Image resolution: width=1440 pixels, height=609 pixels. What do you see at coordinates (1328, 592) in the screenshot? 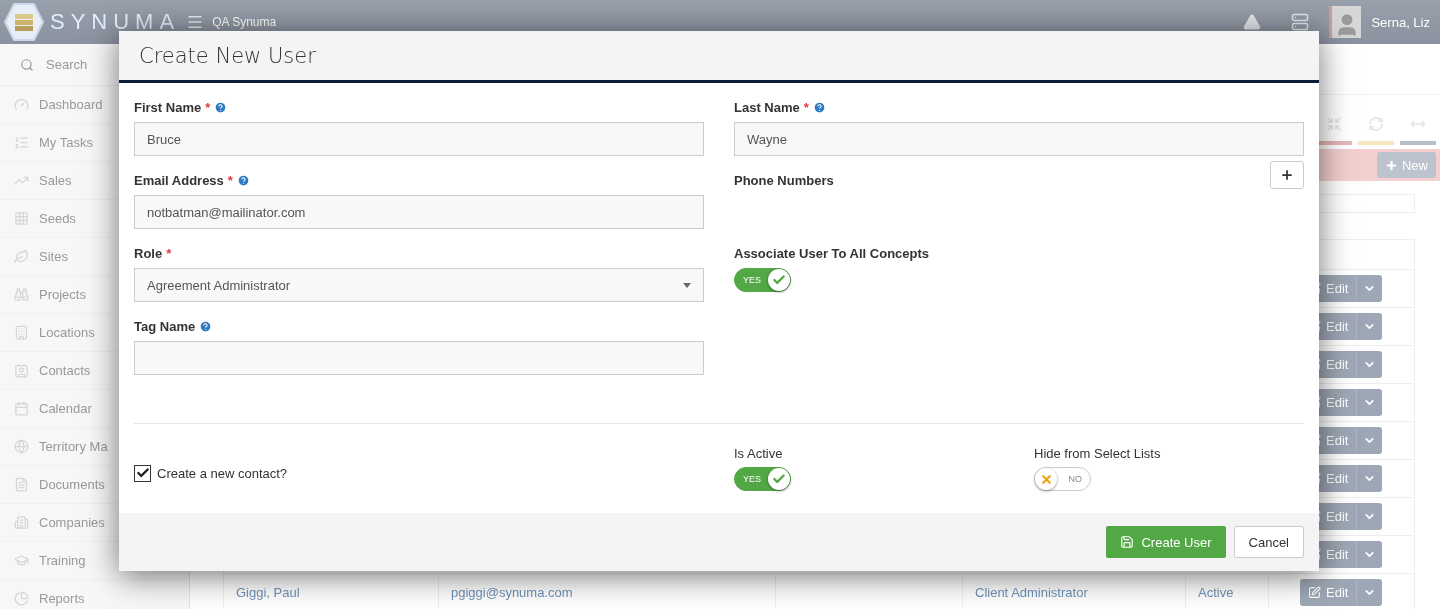
I see `edit-button: Edit` at bounding box center [1328, 592].